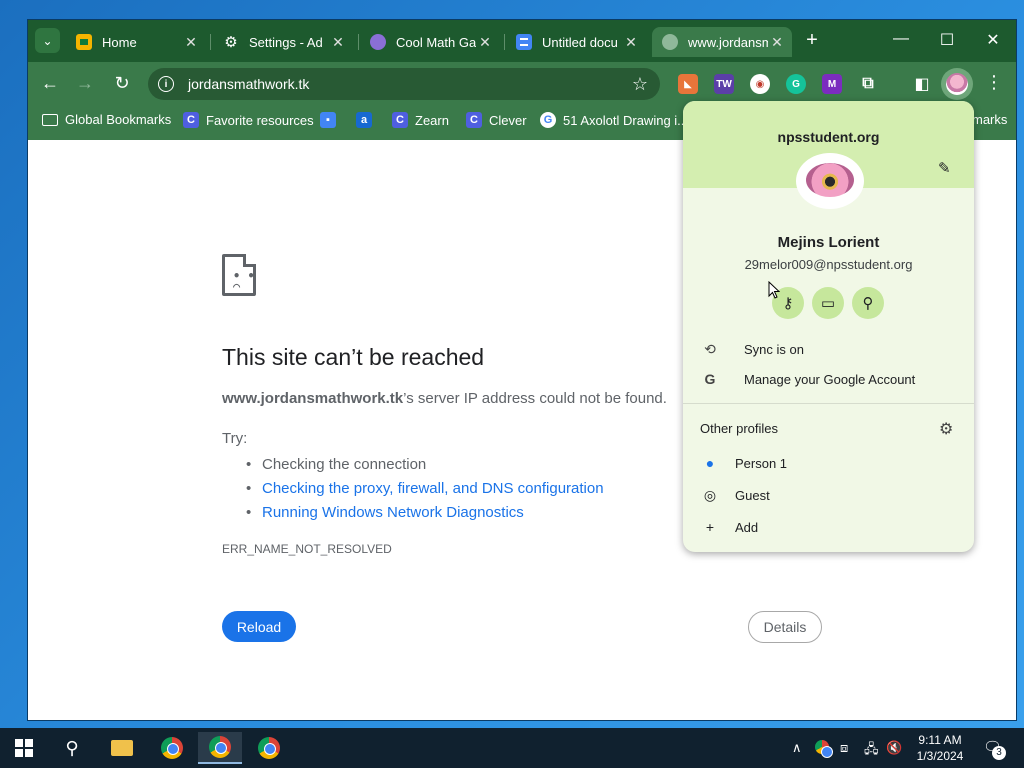  Describe the element at coordinates (286, 42) in the screenshot. I see `tab-label: Settings - Ad` at that location.